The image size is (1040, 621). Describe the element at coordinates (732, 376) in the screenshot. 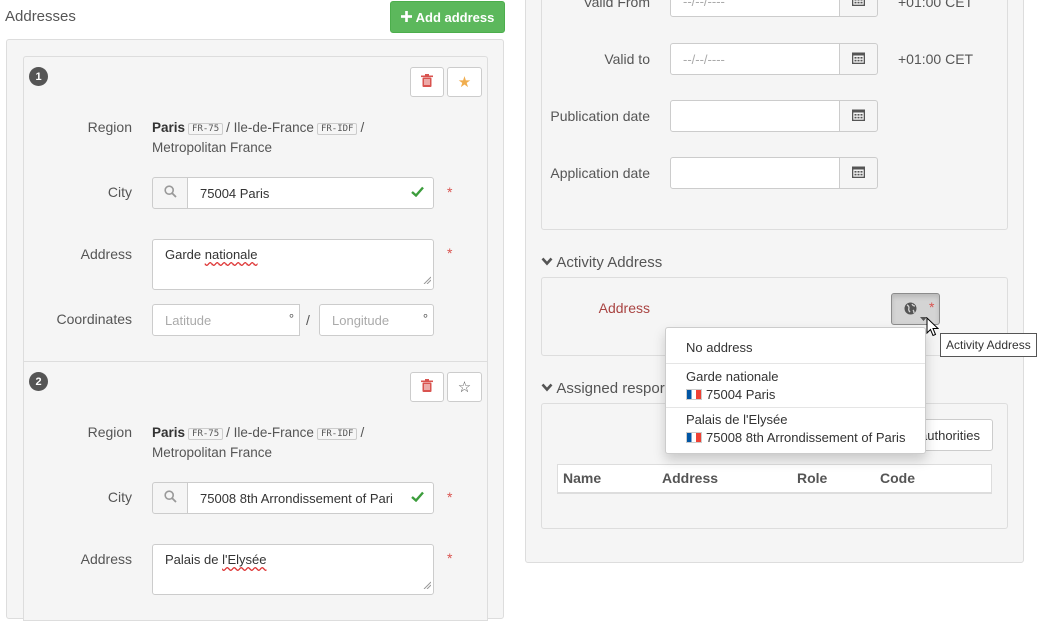

I see `dropdown-item-name: Garde nationale` at that location.